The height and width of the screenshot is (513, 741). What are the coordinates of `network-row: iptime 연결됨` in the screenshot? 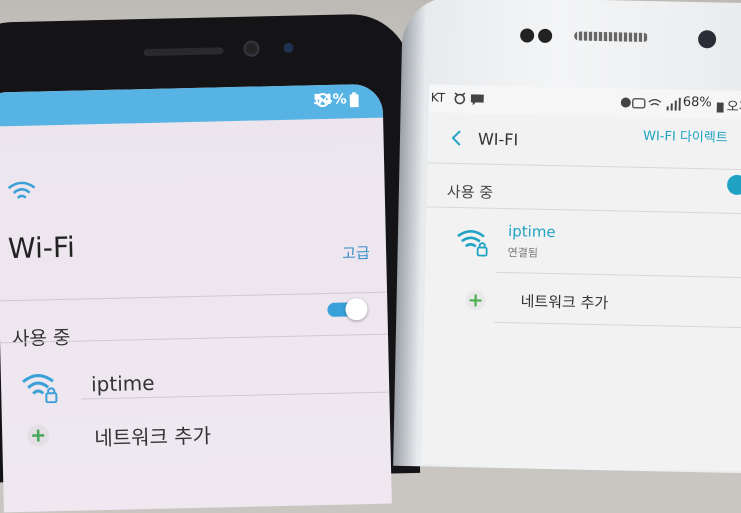 It's located at (593, 248).